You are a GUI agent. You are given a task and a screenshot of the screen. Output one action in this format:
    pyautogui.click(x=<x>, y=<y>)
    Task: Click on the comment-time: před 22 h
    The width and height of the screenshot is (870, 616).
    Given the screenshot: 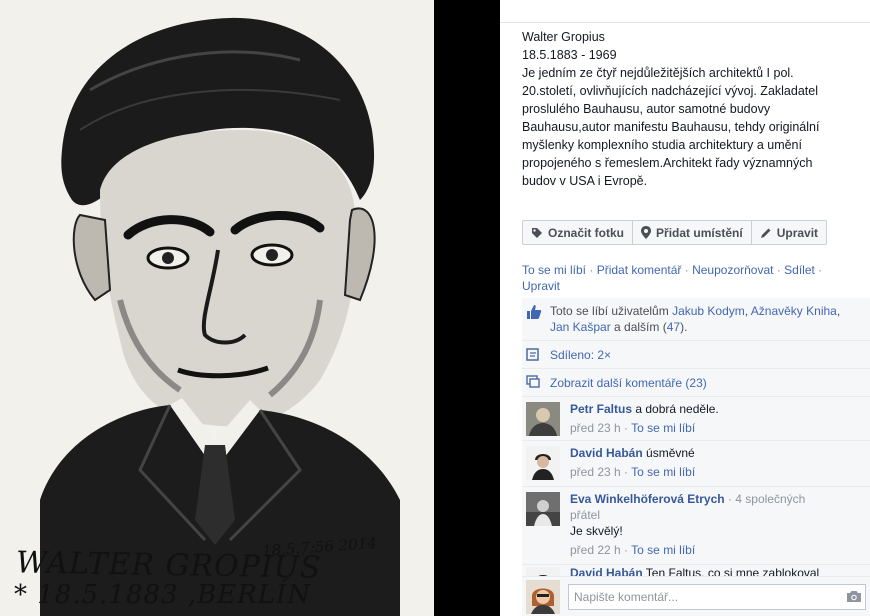 What is the action you would take?
    pyautogui.click(x=595, y=550)
    